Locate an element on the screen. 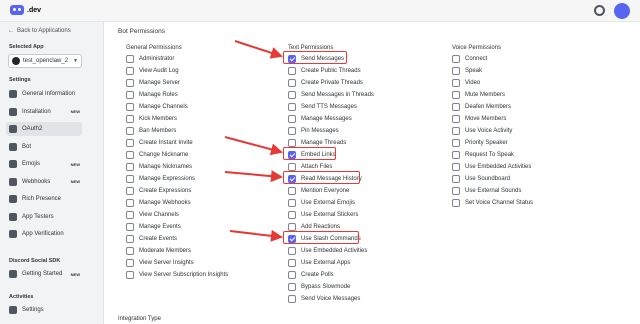 The width and height of the screenshot is (640, 324). annotation-arrows is located at coordinates (253, 141).